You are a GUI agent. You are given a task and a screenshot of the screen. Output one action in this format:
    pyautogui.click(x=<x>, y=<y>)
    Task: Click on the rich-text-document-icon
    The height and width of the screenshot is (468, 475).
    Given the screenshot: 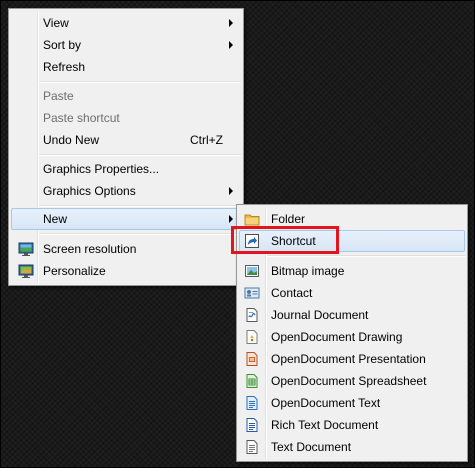 What is the action you would take?
    pyautogui.click(x=252, y=425)
    